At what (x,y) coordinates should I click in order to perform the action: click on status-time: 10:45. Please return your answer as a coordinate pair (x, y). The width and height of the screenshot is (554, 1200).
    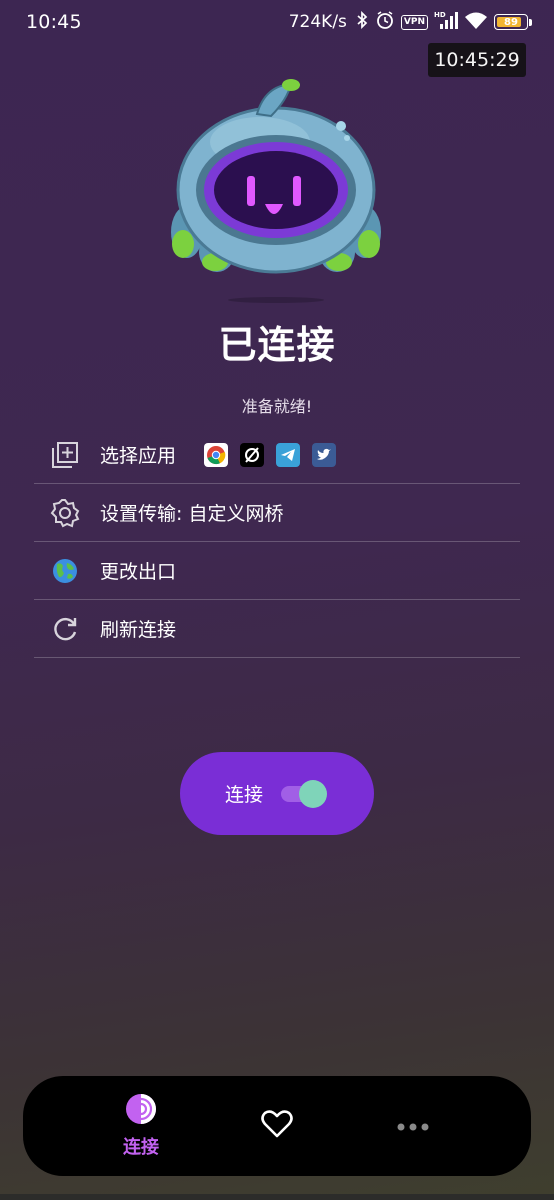
    Looking at the image, I should click on (54, 22).